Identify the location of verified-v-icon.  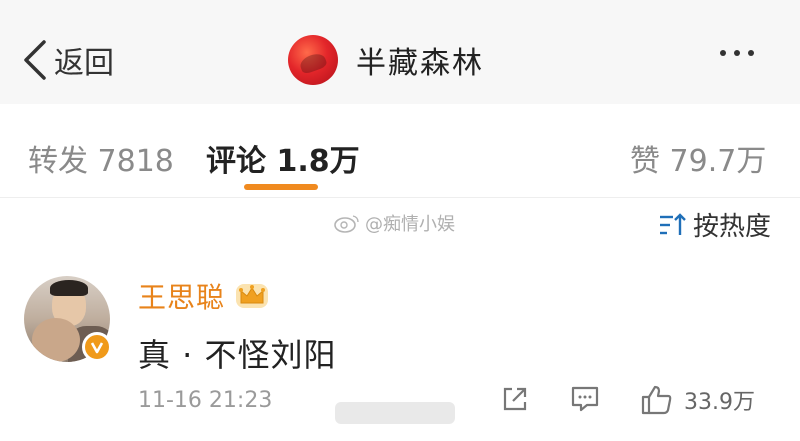
(97, 347).